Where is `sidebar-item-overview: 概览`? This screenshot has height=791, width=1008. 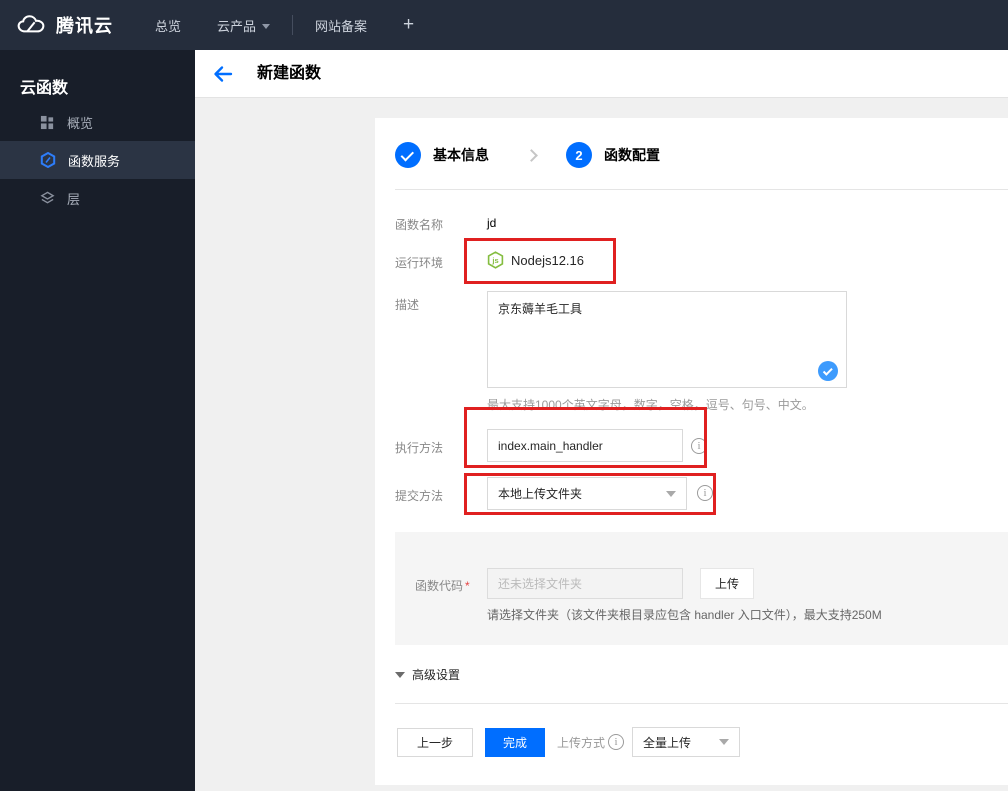 sidebar-item-overview: 概览 is located at coordinates (97, 122).